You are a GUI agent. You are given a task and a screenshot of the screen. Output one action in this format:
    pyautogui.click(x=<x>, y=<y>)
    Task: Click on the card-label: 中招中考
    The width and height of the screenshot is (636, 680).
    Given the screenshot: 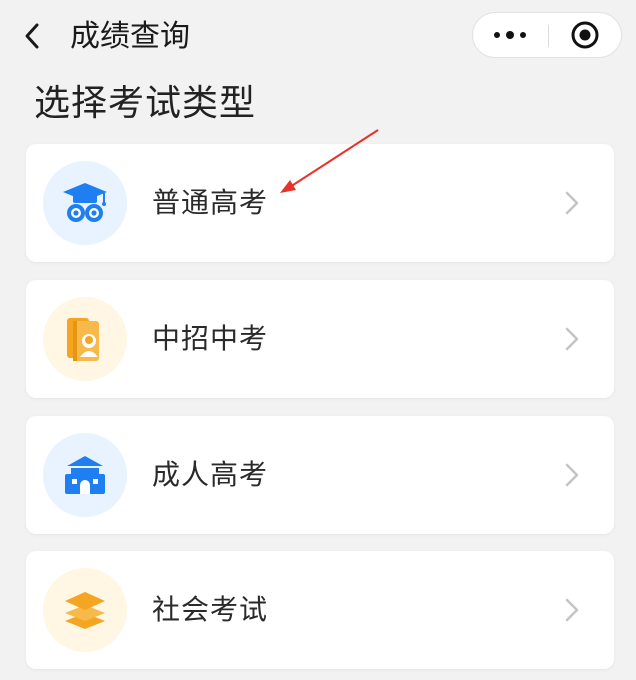 What is the action you would take?
    pyautogui.click(x=210, y=338)
    